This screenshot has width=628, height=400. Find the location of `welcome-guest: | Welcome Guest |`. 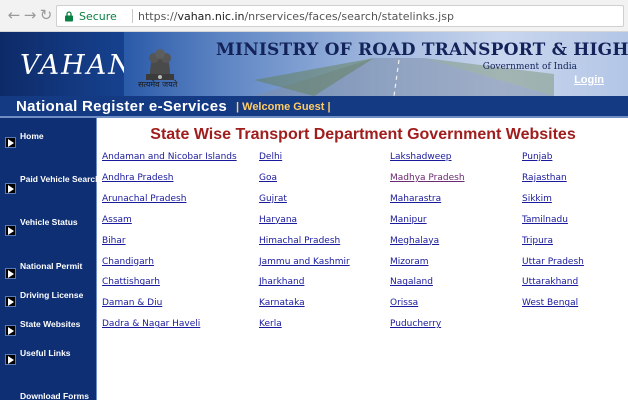

welcome-guest: | Welcome Guest | is located at coordinates (283, 107).